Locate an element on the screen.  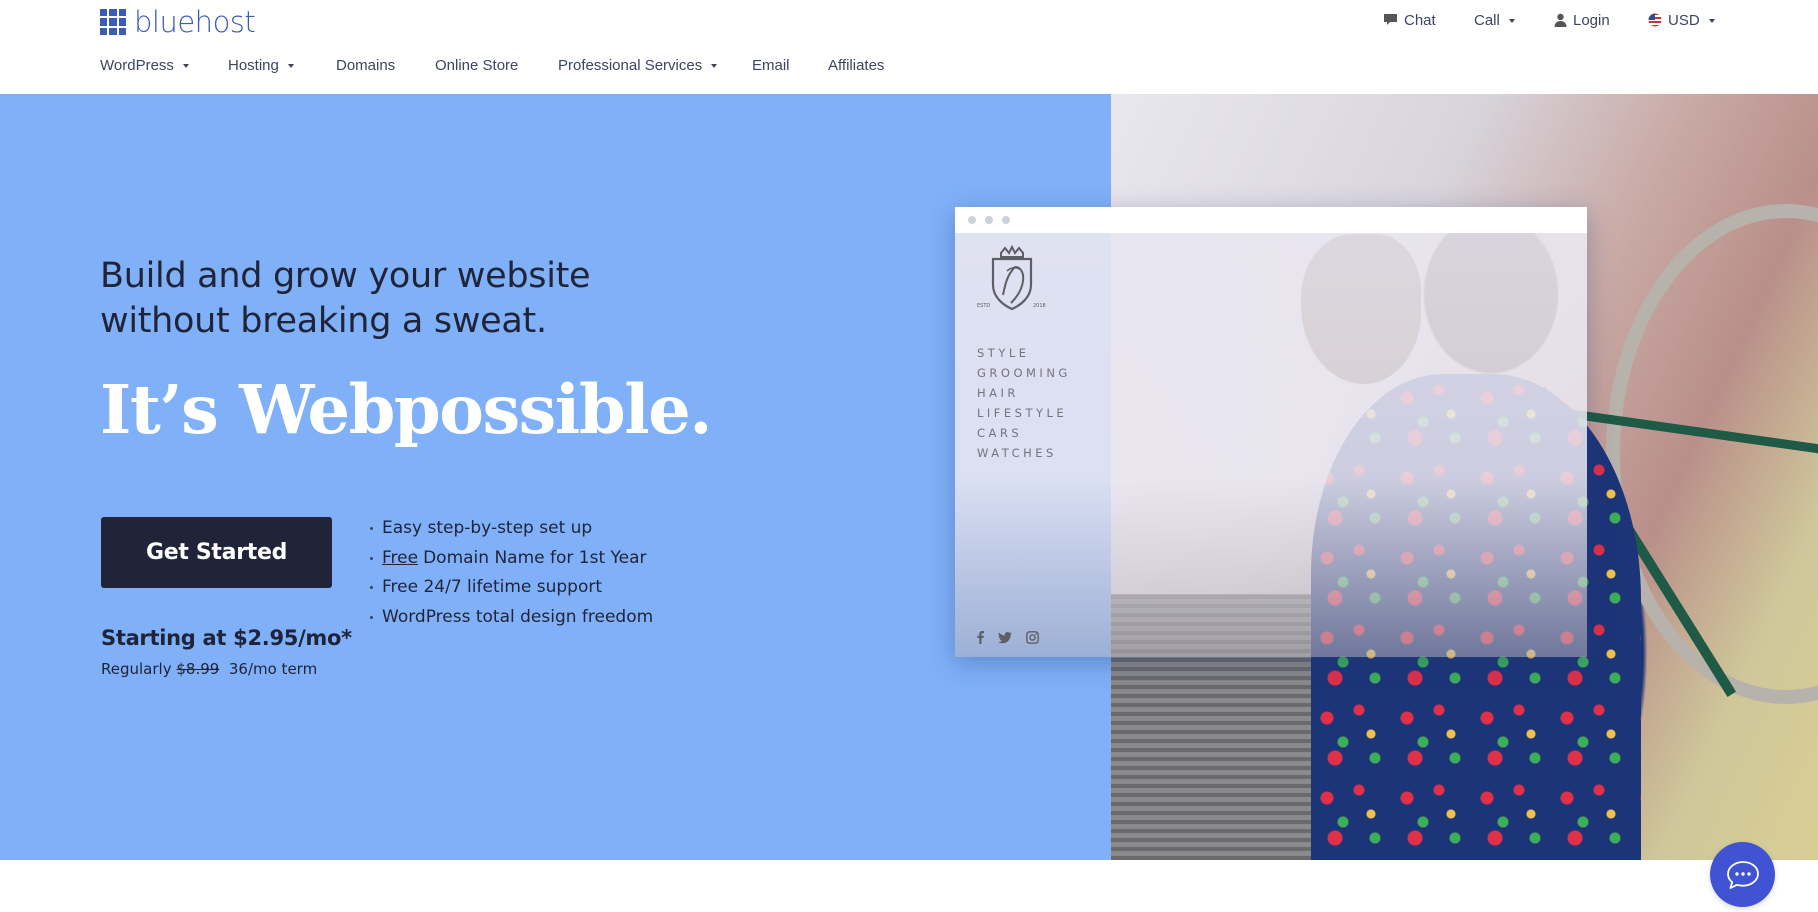
starting-price: Starting at $2.95/mo* is located at coordinates (226, 638).